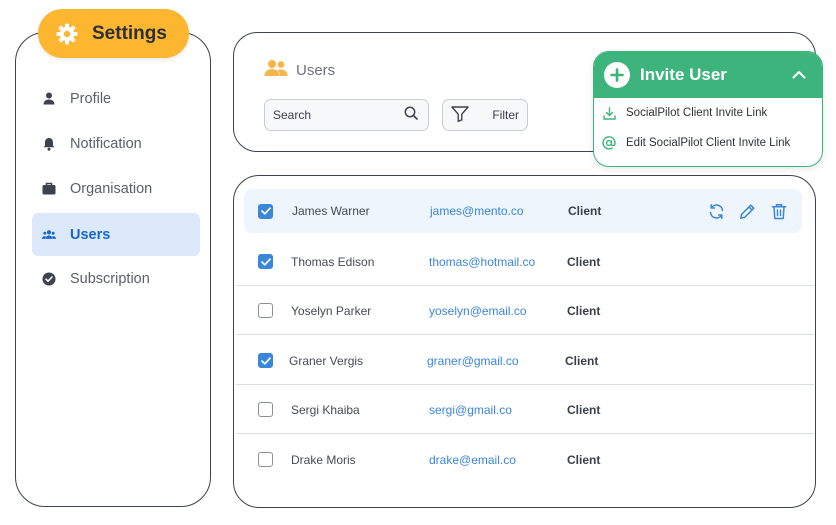 The width and height of the screenshot is (836, 525). What do you see at coordinates (331, 211) in the screenshot?
I see `user-name: James Warner` at bounding box center [331, 211].